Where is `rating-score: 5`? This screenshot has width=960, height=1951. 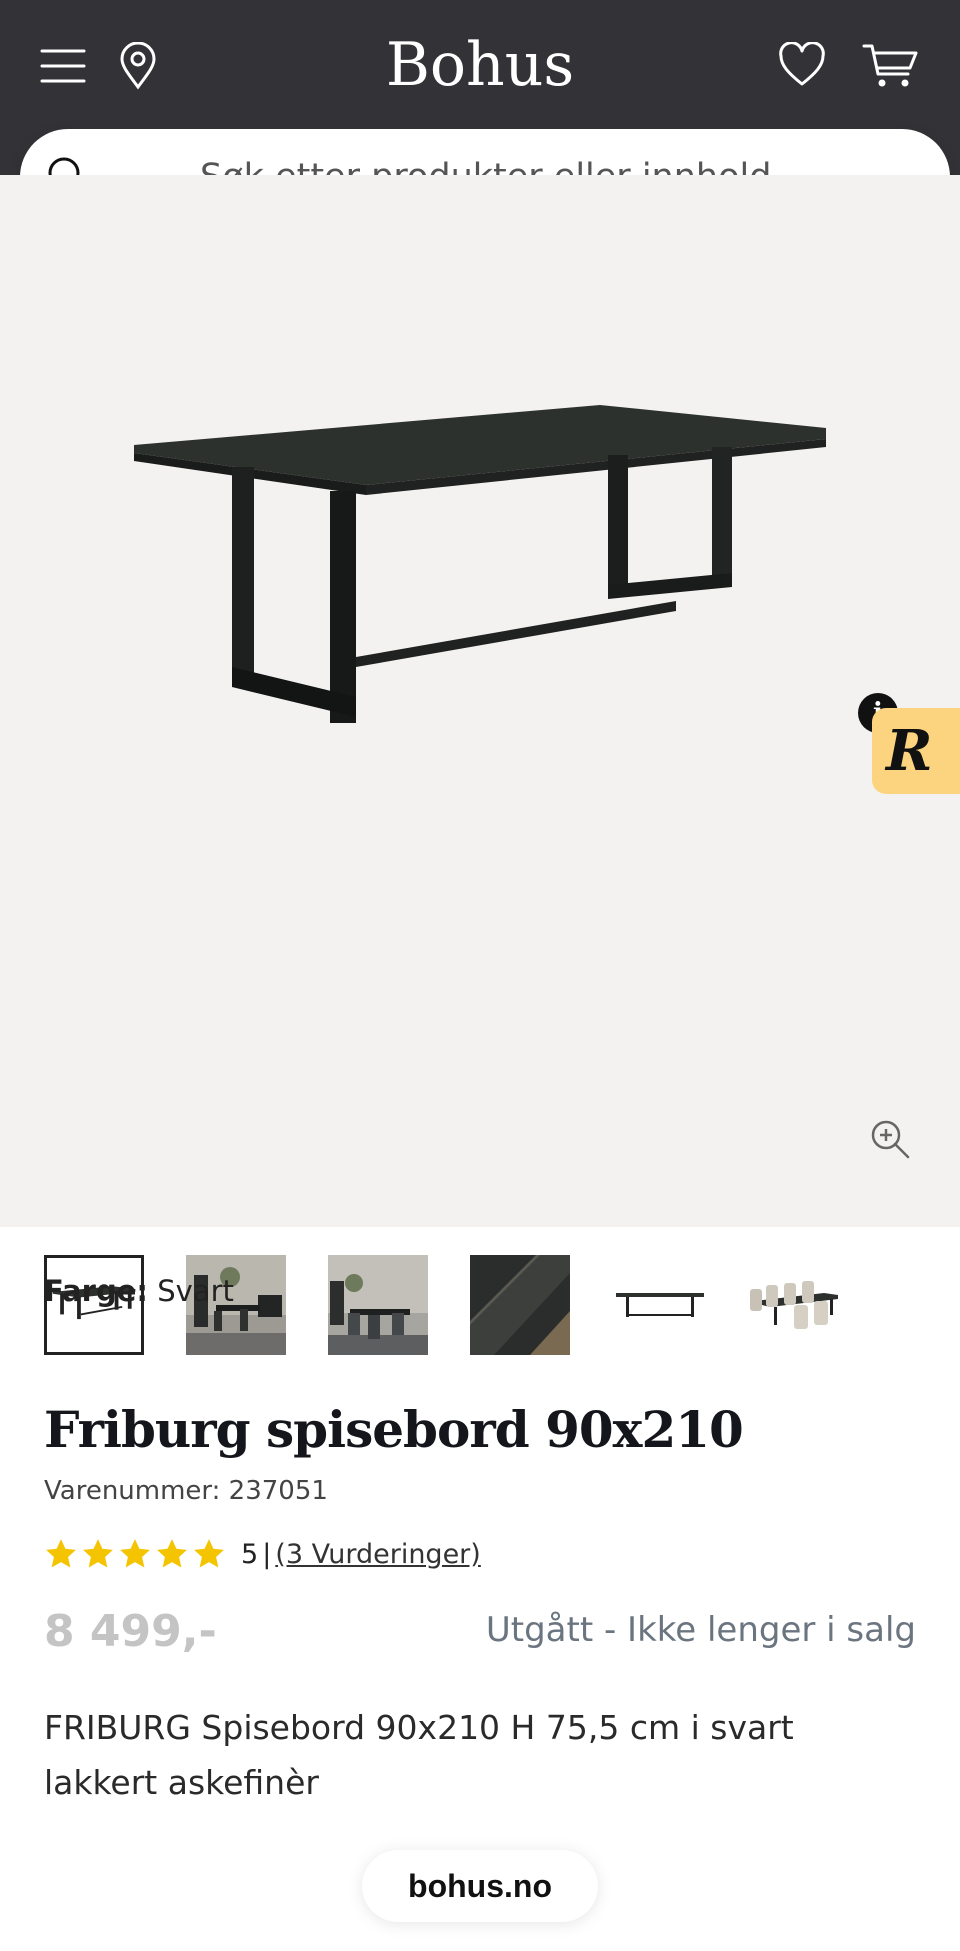
rating-score: 5 is located at coordinates (250, 1554).